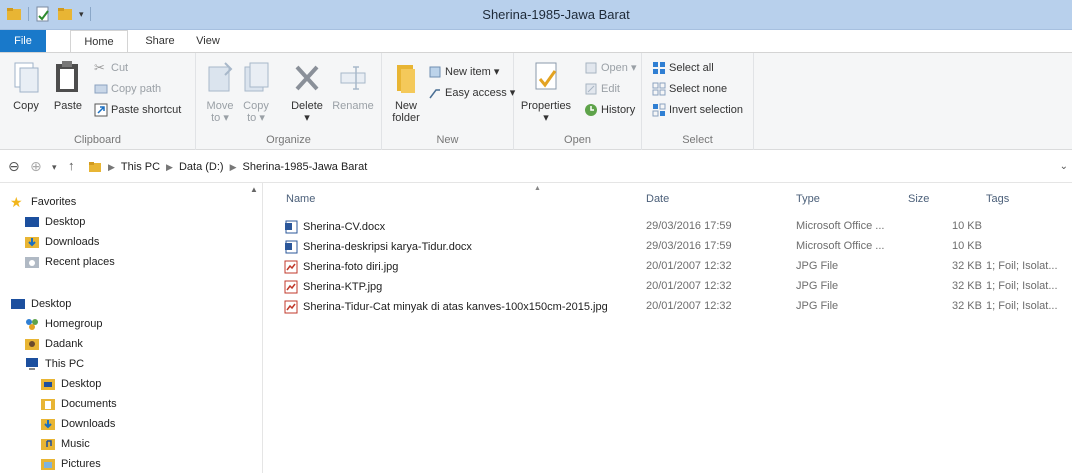  I want to click on delete-label: Delete, so click(307, 106).